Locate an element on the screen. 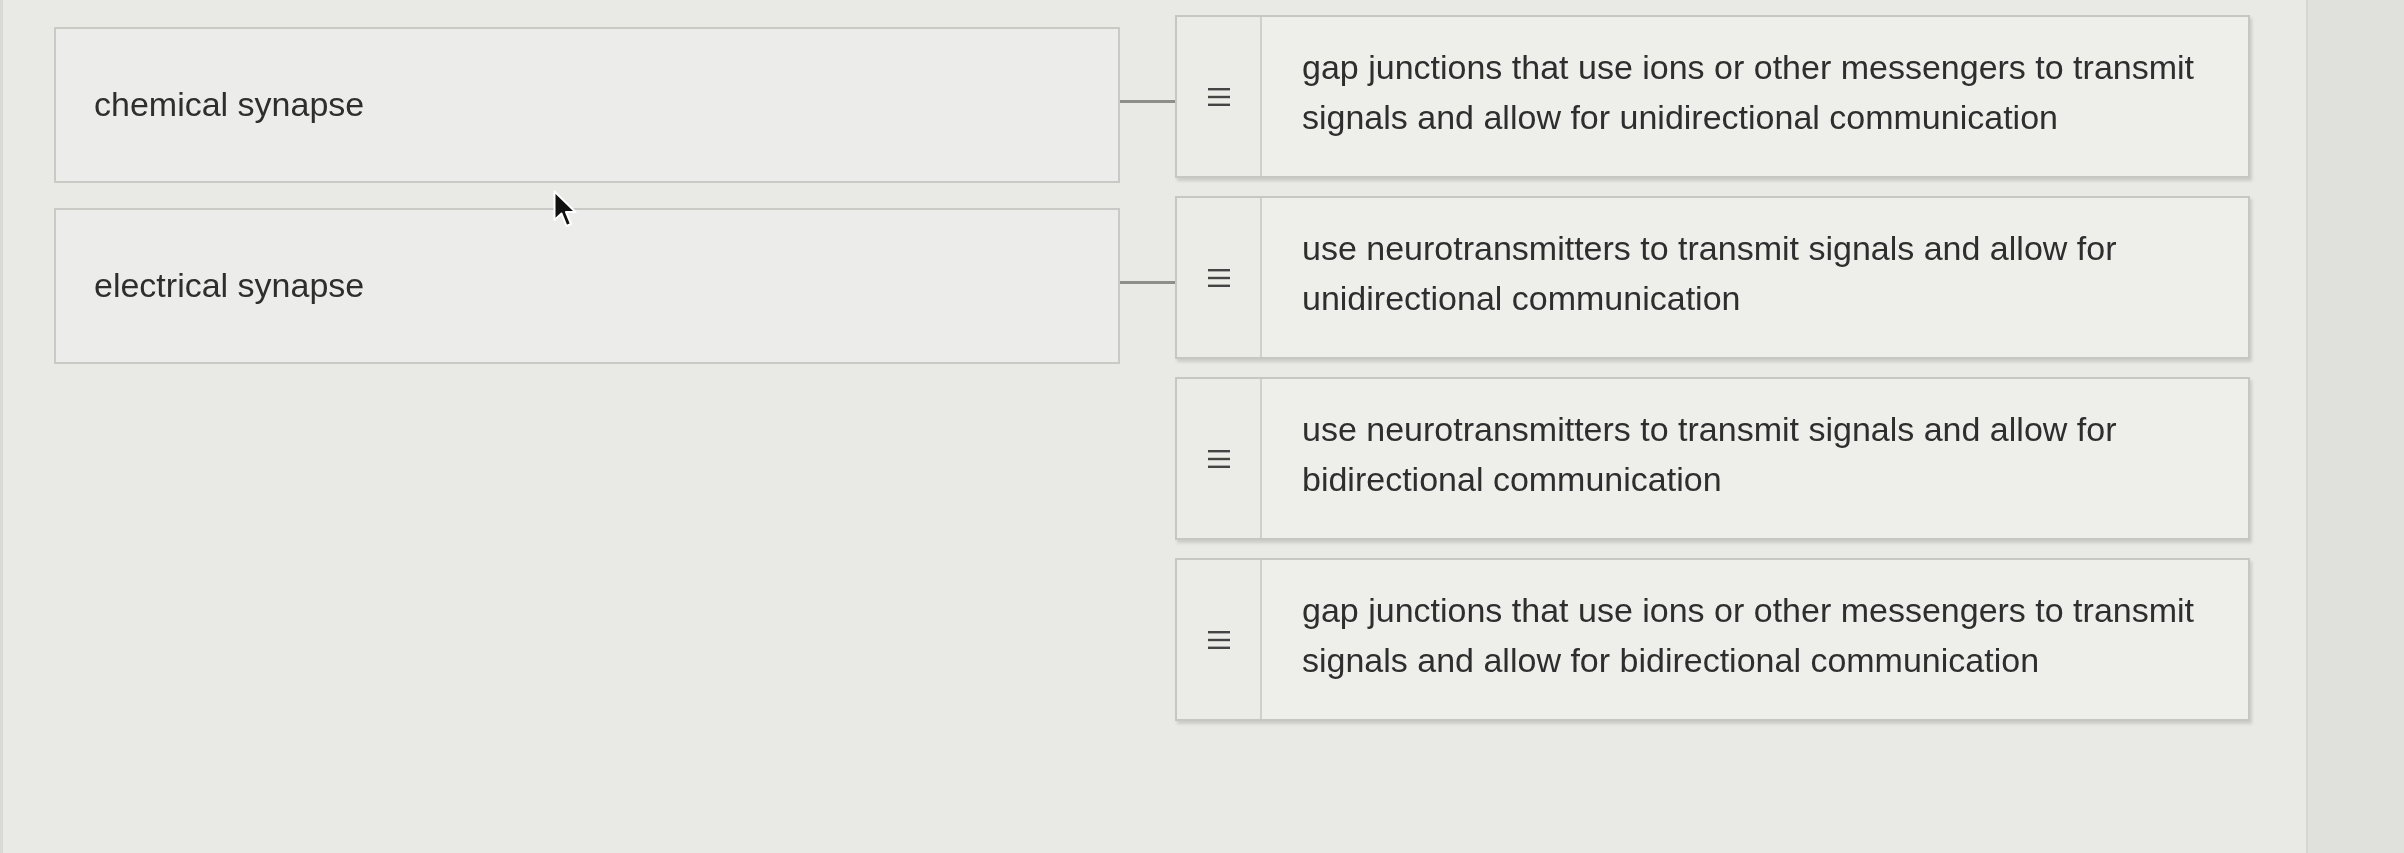 This screenshot has width=2404, height=853. answer-text: use neurotransmitters to transmit signals and allow for bidirectional communication is located at coordinates (1710, 454).